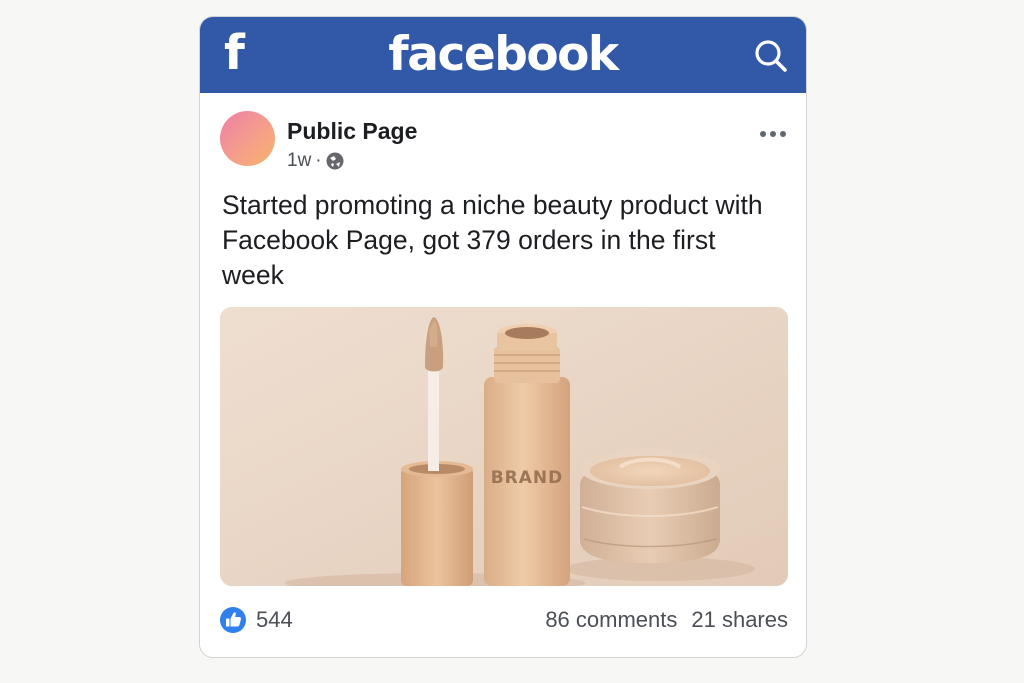 Image resolution: width=1024 pixels, height=683 pixels. Describe the element at coordinates (233, 620) in the screenshot. I see `like-thumbs-up-icon` at that location.